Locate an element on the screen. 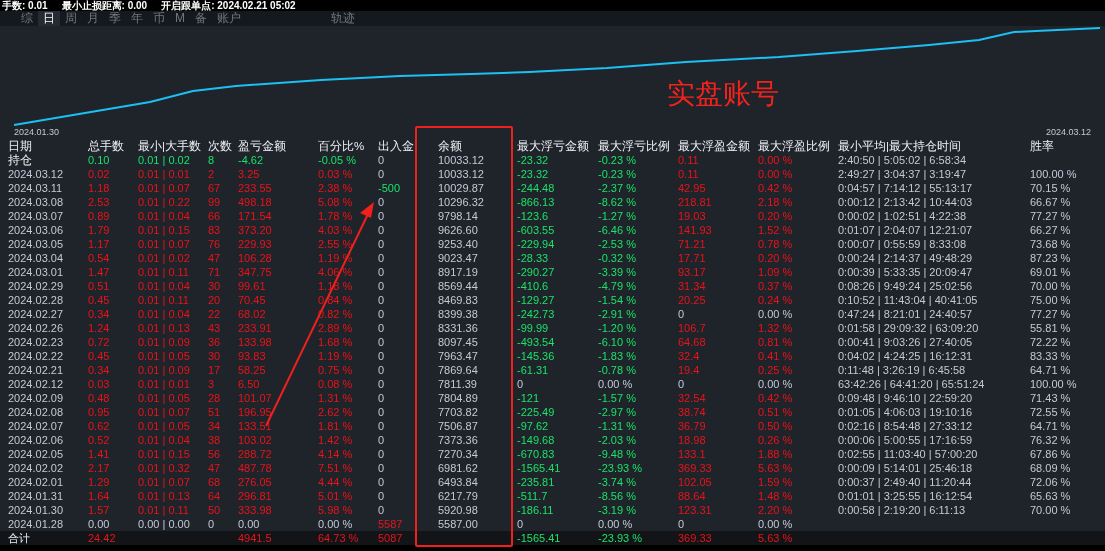  tab: 账户 is located at coordinates (229, 18).